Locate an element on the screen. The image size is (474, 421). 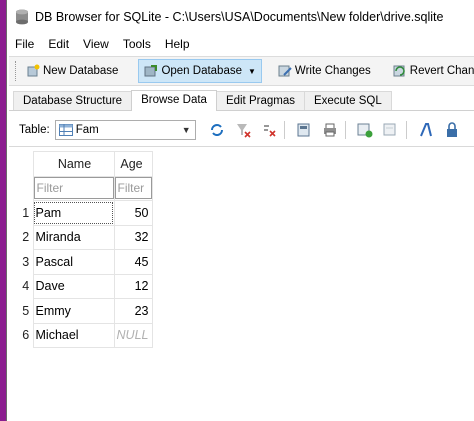
table-row: 4 Dave 12 is located at coordinates (86, 286).